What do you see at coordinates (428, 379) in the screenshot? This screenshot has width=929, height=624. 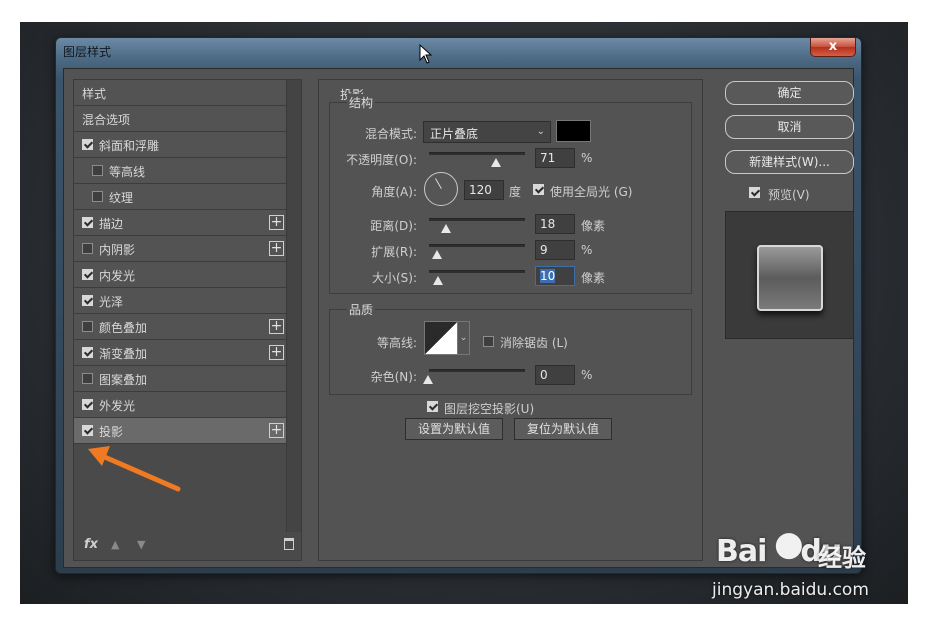 I see `noise-slider-handle` at bounding box center [428, 379].